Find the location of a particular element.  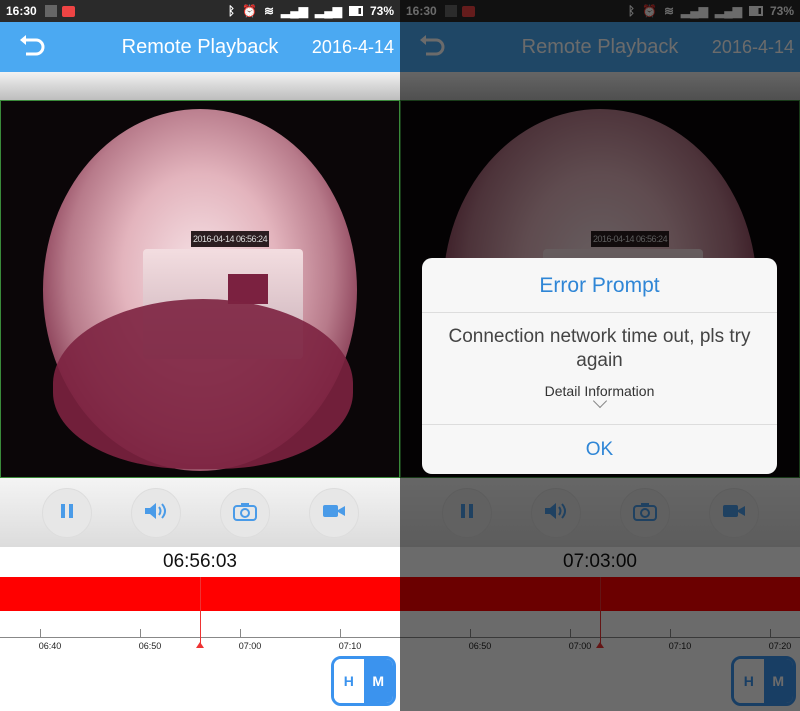

wifi-icon: ≋ is located at coordinates (269, 11).